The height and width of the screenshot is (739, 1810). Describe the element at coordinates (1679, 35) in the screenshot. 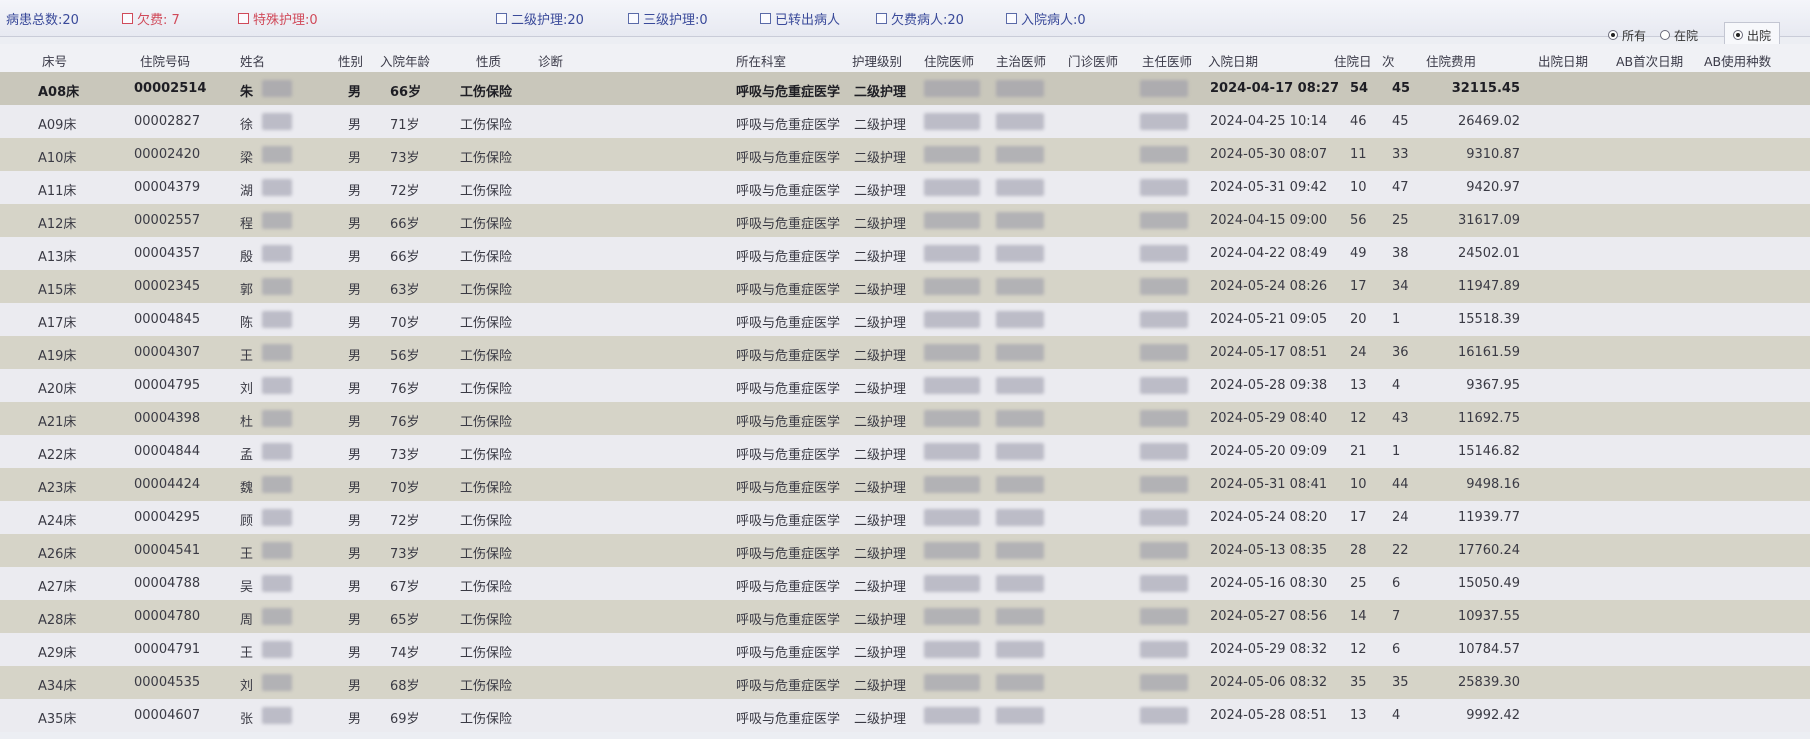

I see `radio-in-hospital: 在院` at that location.